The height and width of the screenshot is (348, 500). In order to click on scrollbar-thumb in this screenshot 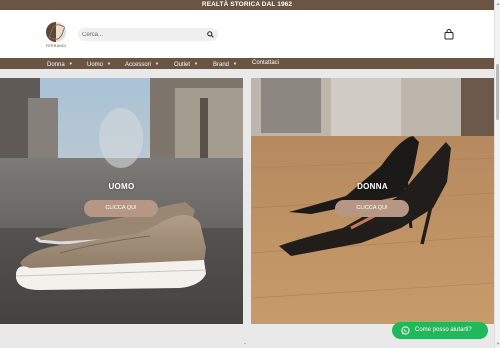, I will do `click(497, 92)`.